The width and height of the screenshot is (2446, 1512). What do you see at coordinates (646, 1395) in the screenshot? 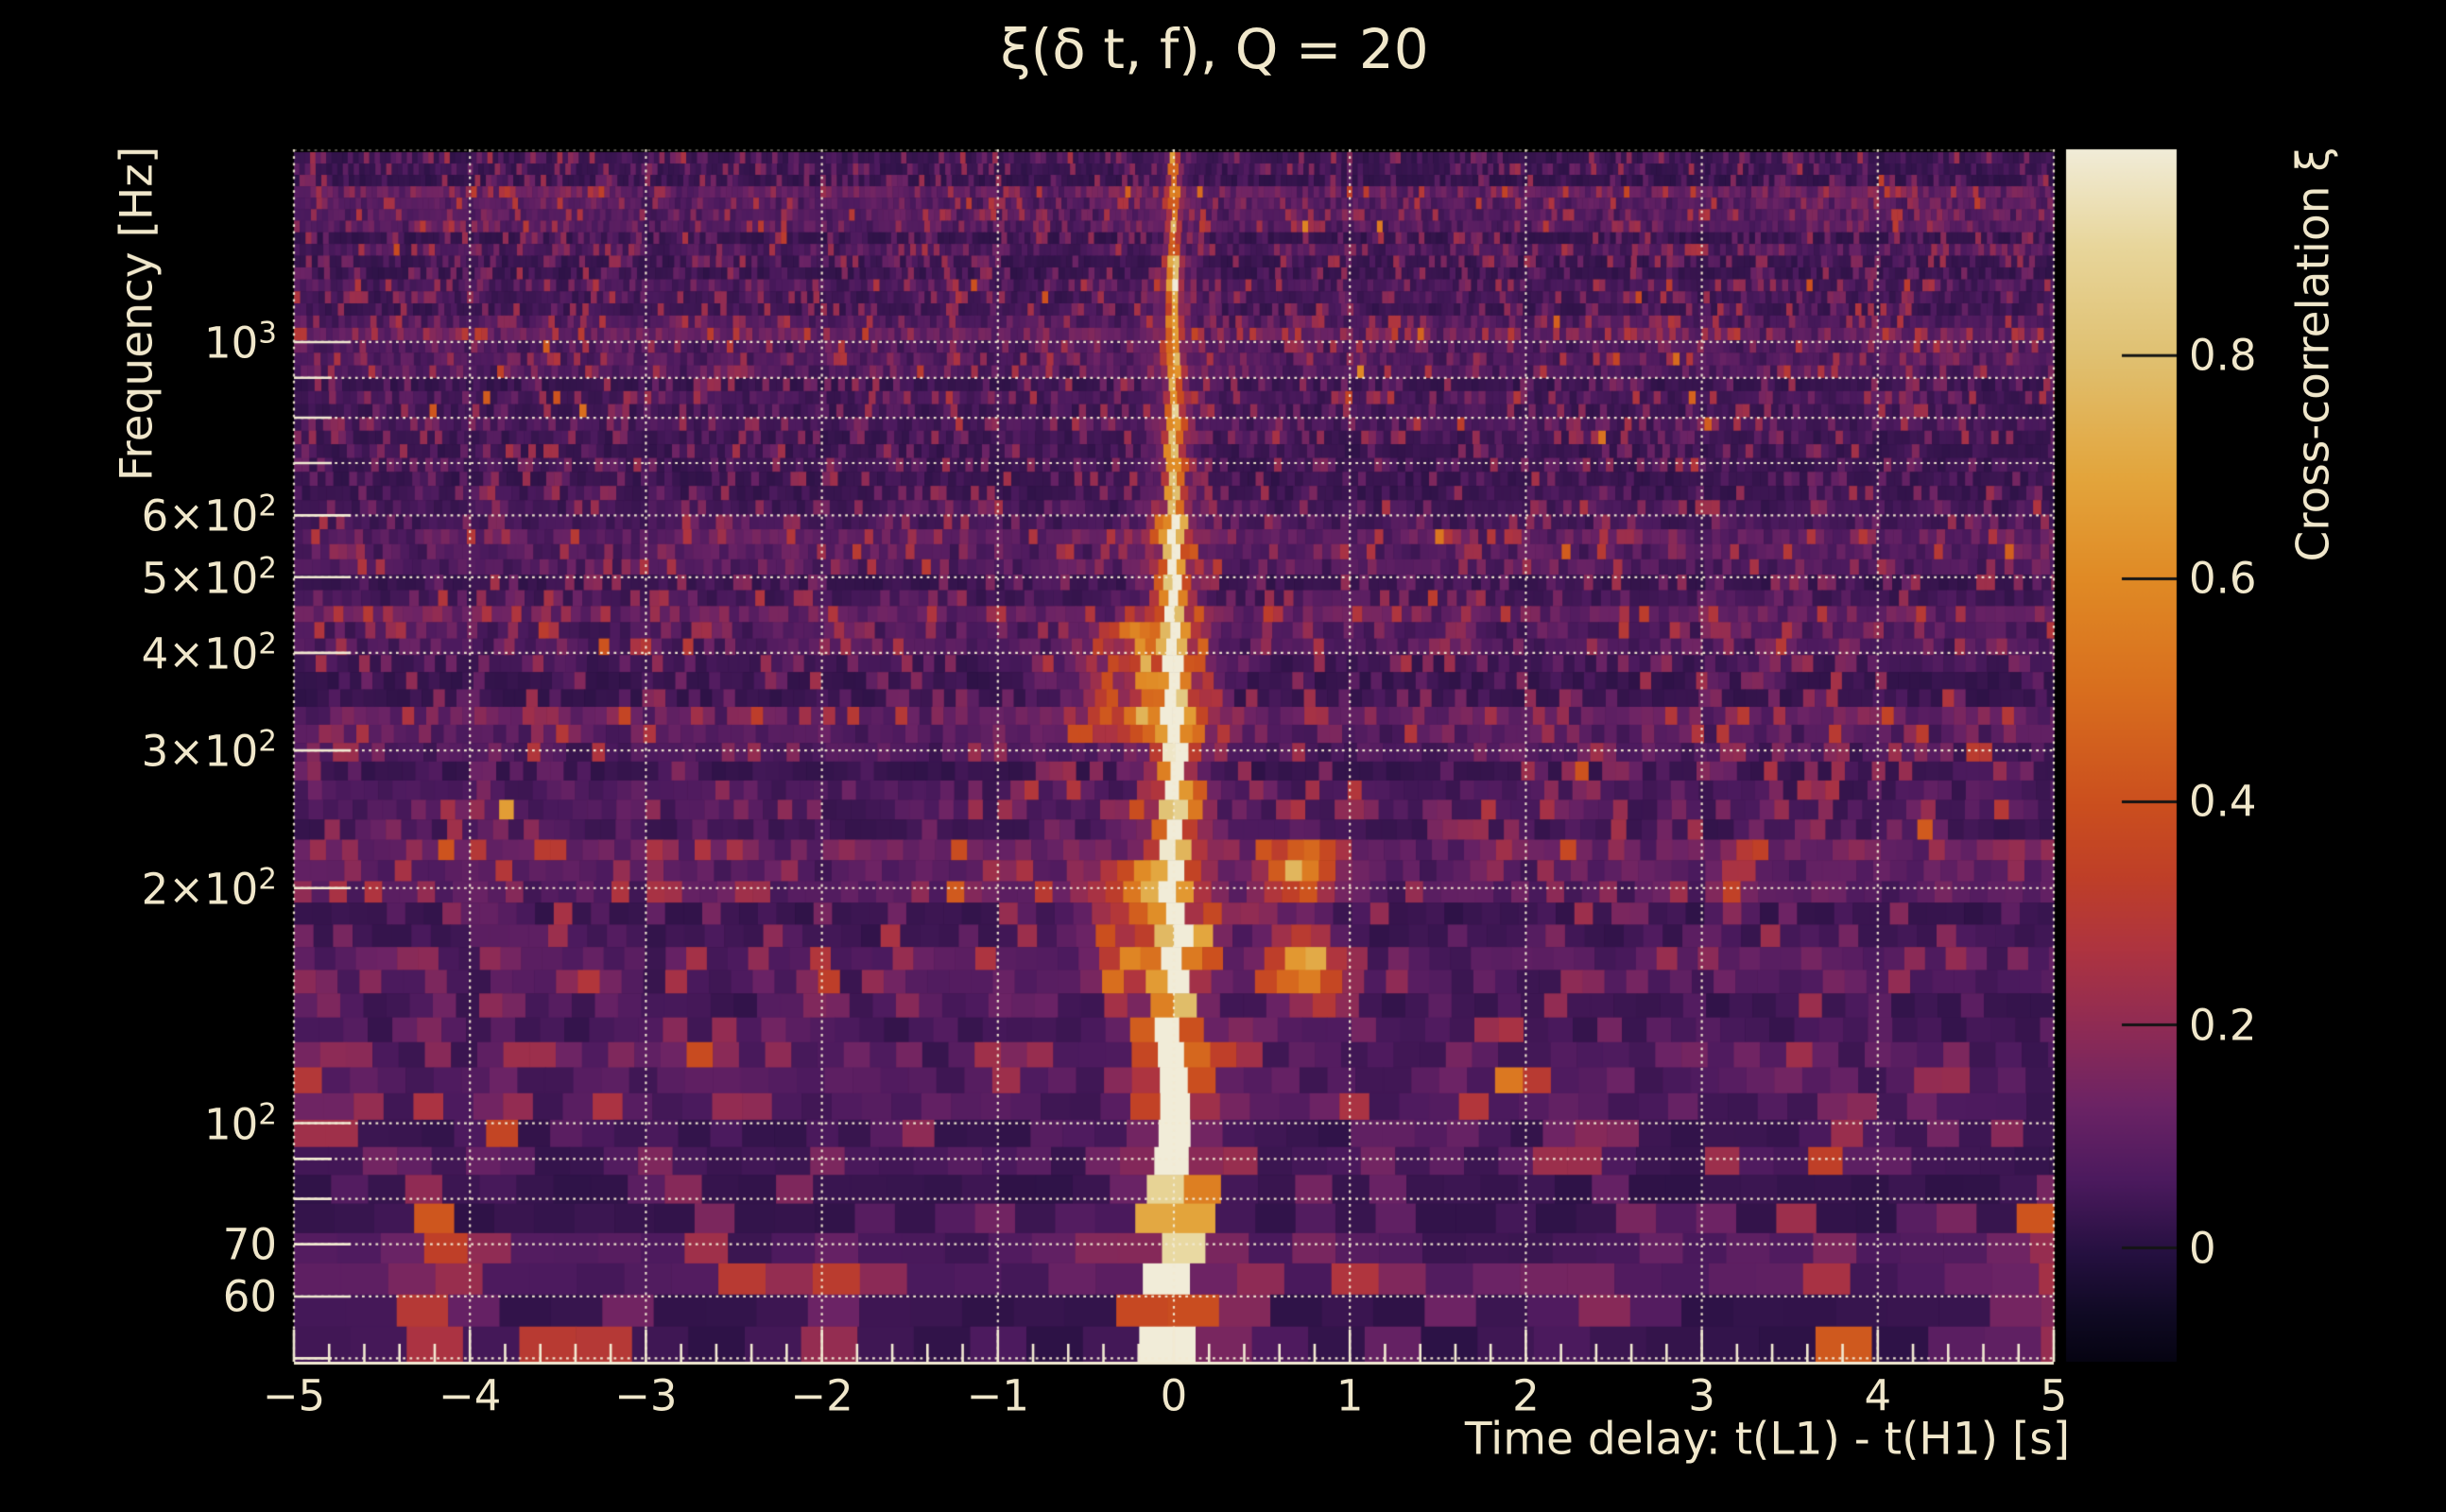
I see `x-tick-label: −3` at bounding box center [646, 1395].